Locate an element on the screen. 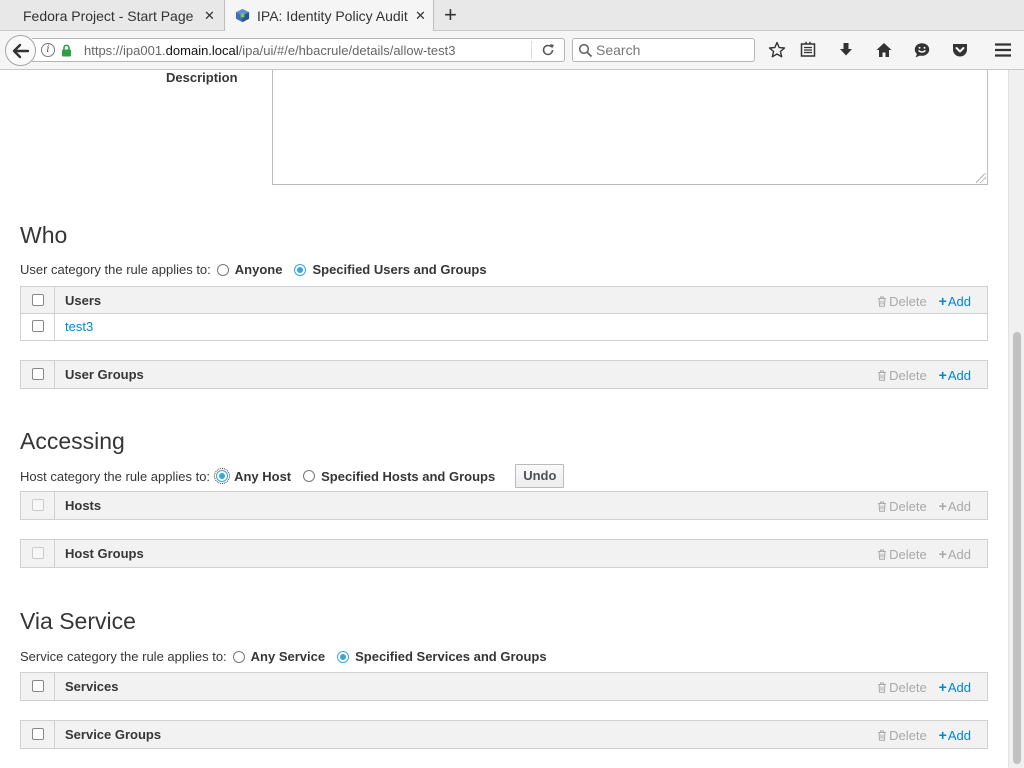  table-title: User Groups is located at coordinates (104, 374).